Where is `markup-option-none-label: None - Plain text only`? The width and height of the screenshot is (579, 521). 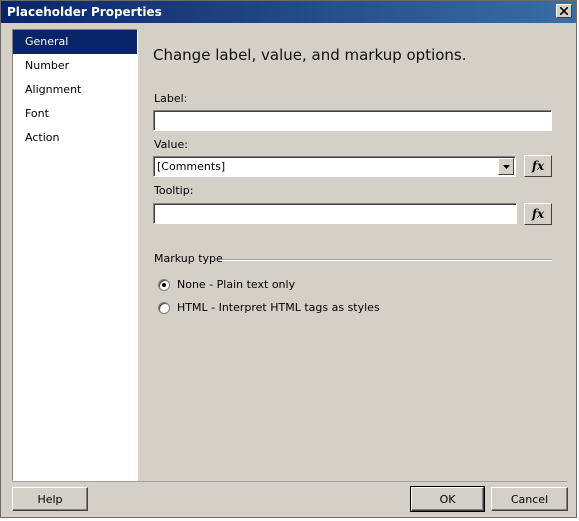 markup-option-none-label: None - Plain text only is located at coordinates (236, 284).